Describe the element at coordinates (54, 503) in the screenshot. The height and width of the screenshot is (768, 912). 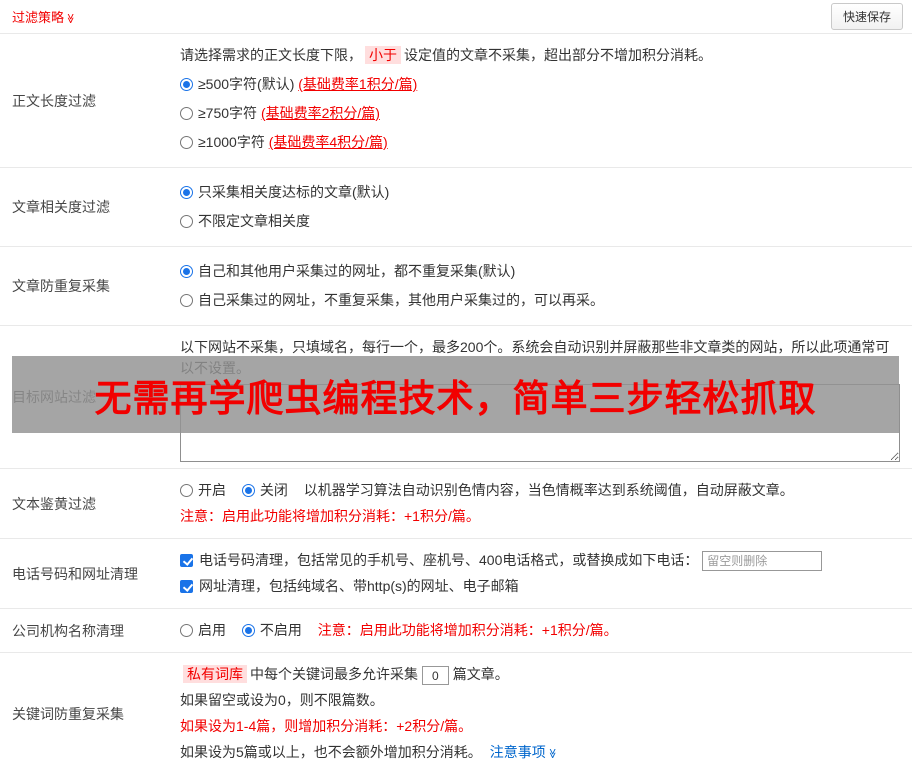
I see `row-label-porn: 文本鉴黄过滤` at that location.